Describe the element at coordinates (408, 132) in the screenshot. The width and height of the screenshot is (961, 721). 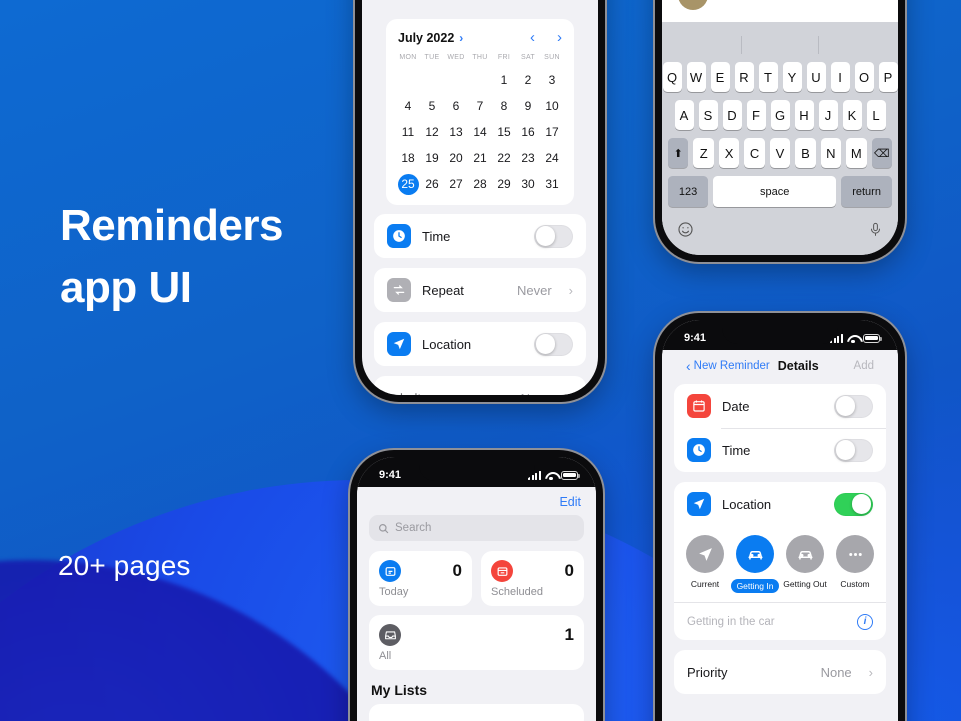
I see `calendar-day: 11` at that location.